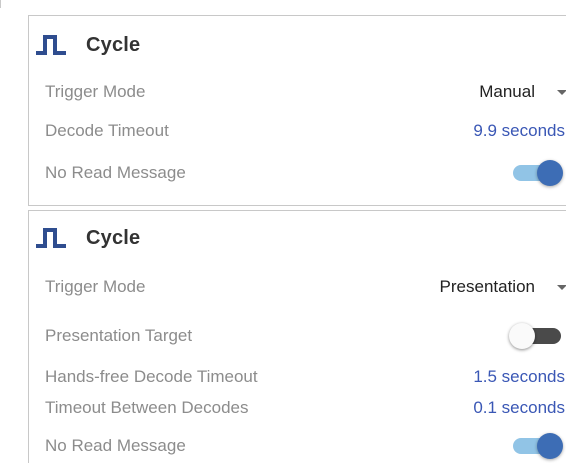 The image size is (566, 463). I want to click on trigger-mode-value: Manual, so click(507, 91).